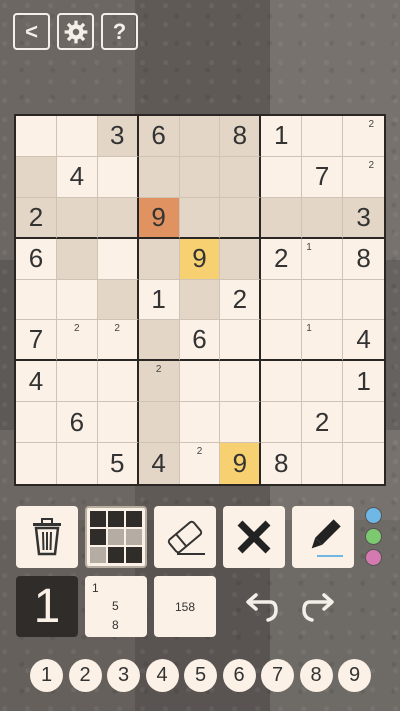 The width and height of the screenshot is (400, 711). What do you see at coordinates (354, 675) in the screenshot?
I see `number-9-button: 9` at bounding box center [354, 675].